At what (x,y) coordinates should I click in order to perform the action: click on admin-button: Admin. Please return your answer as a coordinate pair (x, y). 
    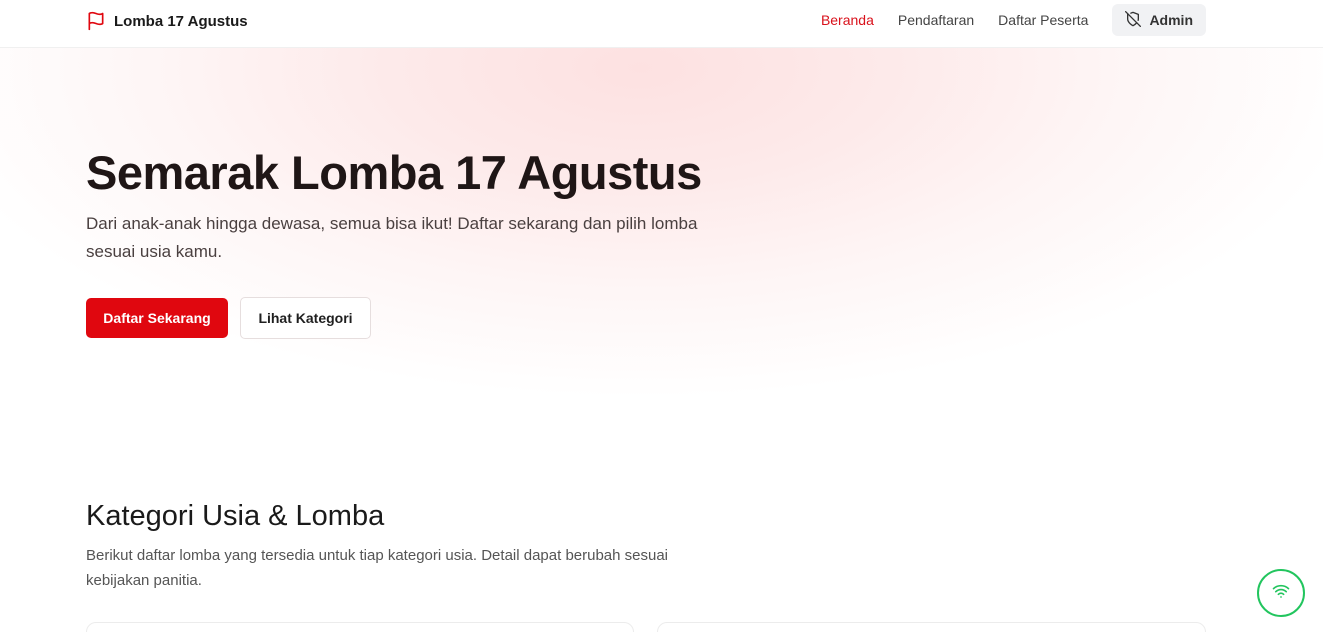
    Looking at the image, I should click on (1159, 20).